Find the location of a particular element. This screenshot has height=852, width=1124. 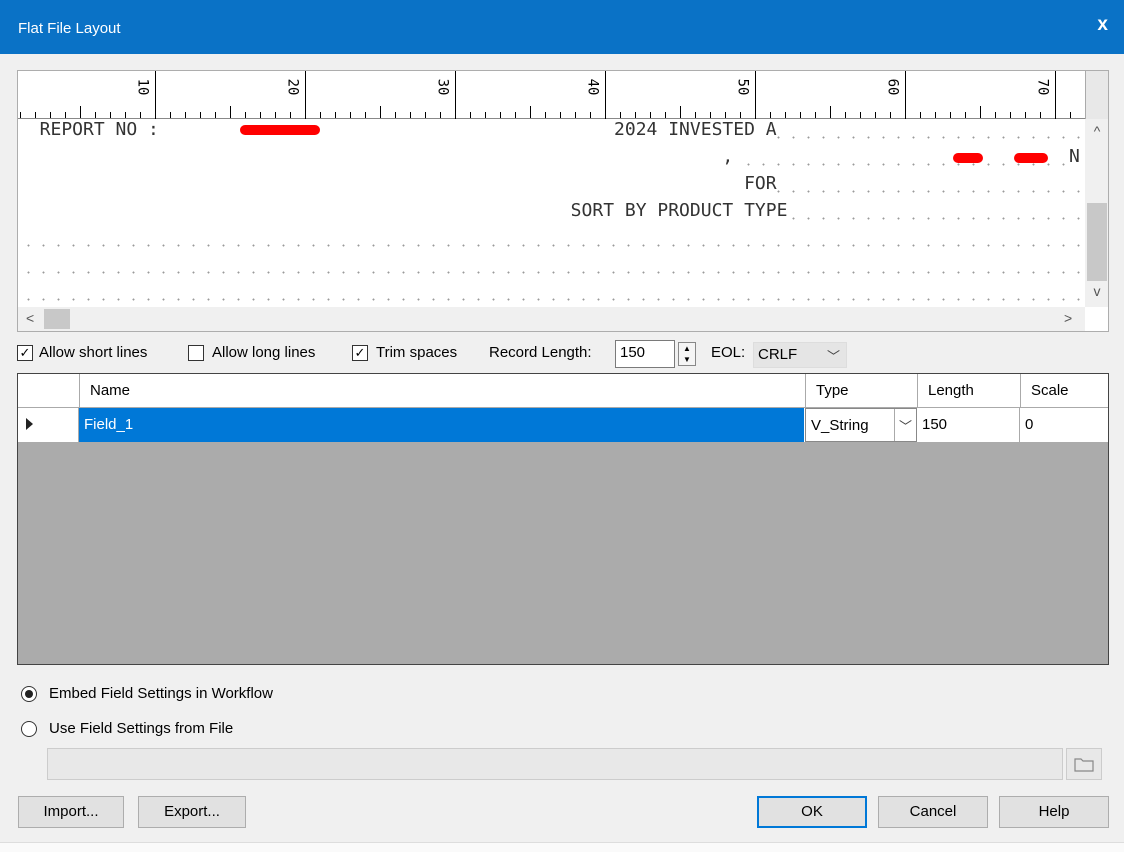

allow-long-lines-label: Allow long lines is located at coordinates (264, 352).